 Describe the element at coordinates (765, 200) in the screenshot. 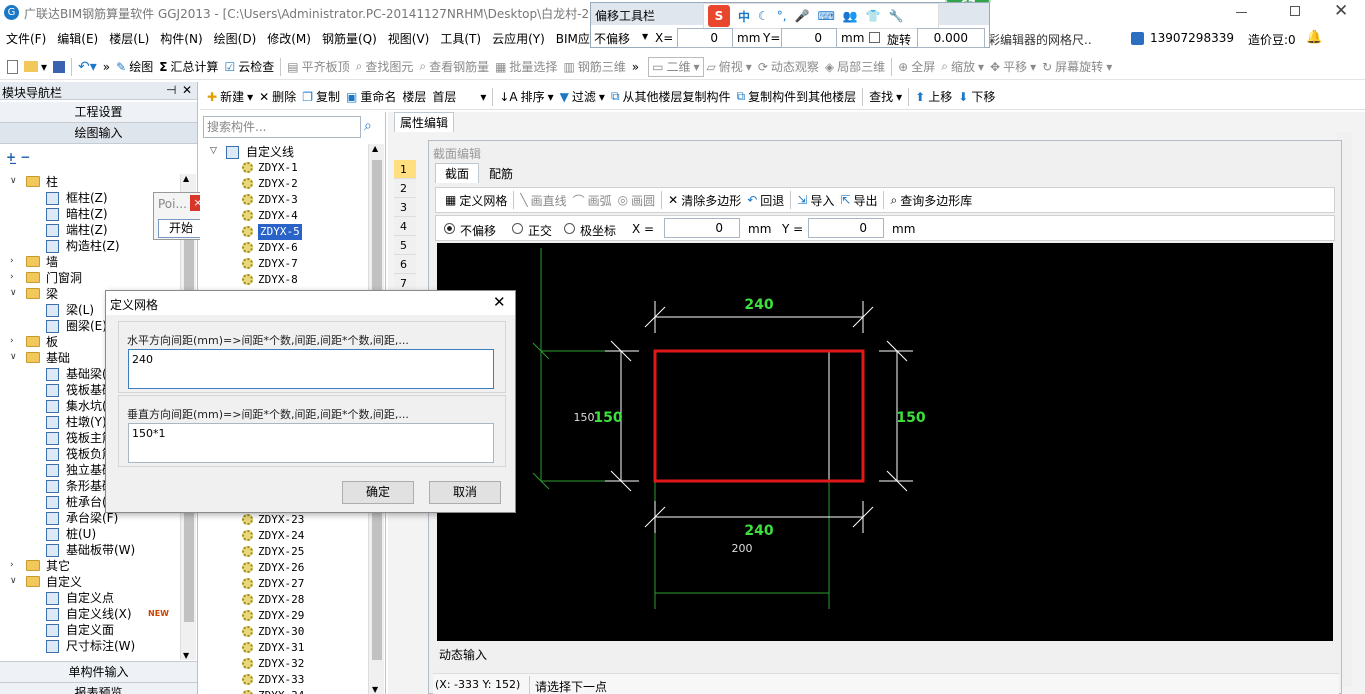

I see `undo-section-button: ↶ 回退` at that location.